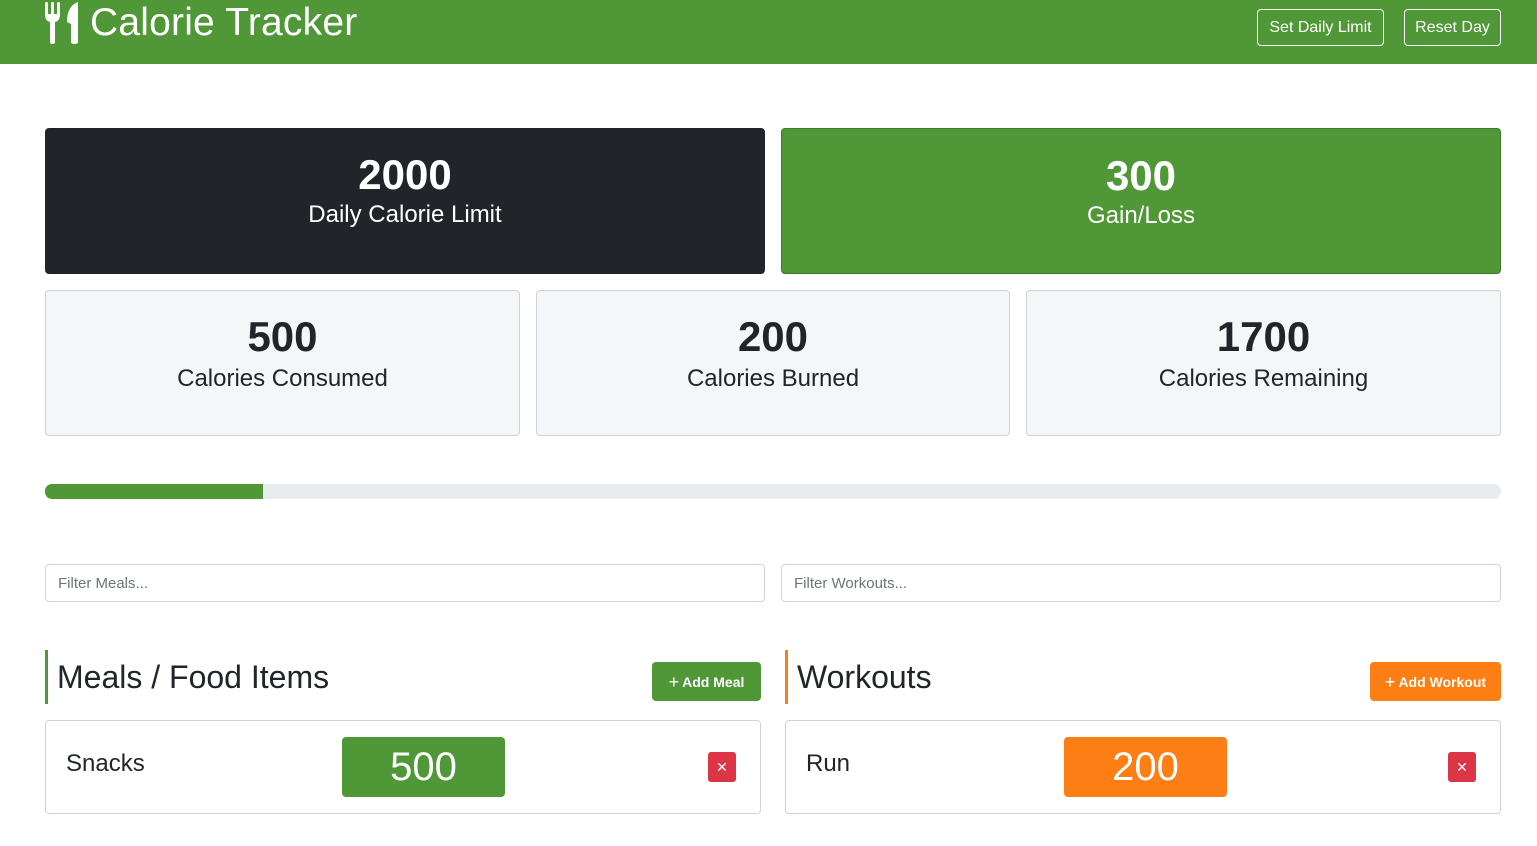  Describe the element at coordinates (405, 174) in the screenshot. I see `daily-limit-value: 2000` at that location.